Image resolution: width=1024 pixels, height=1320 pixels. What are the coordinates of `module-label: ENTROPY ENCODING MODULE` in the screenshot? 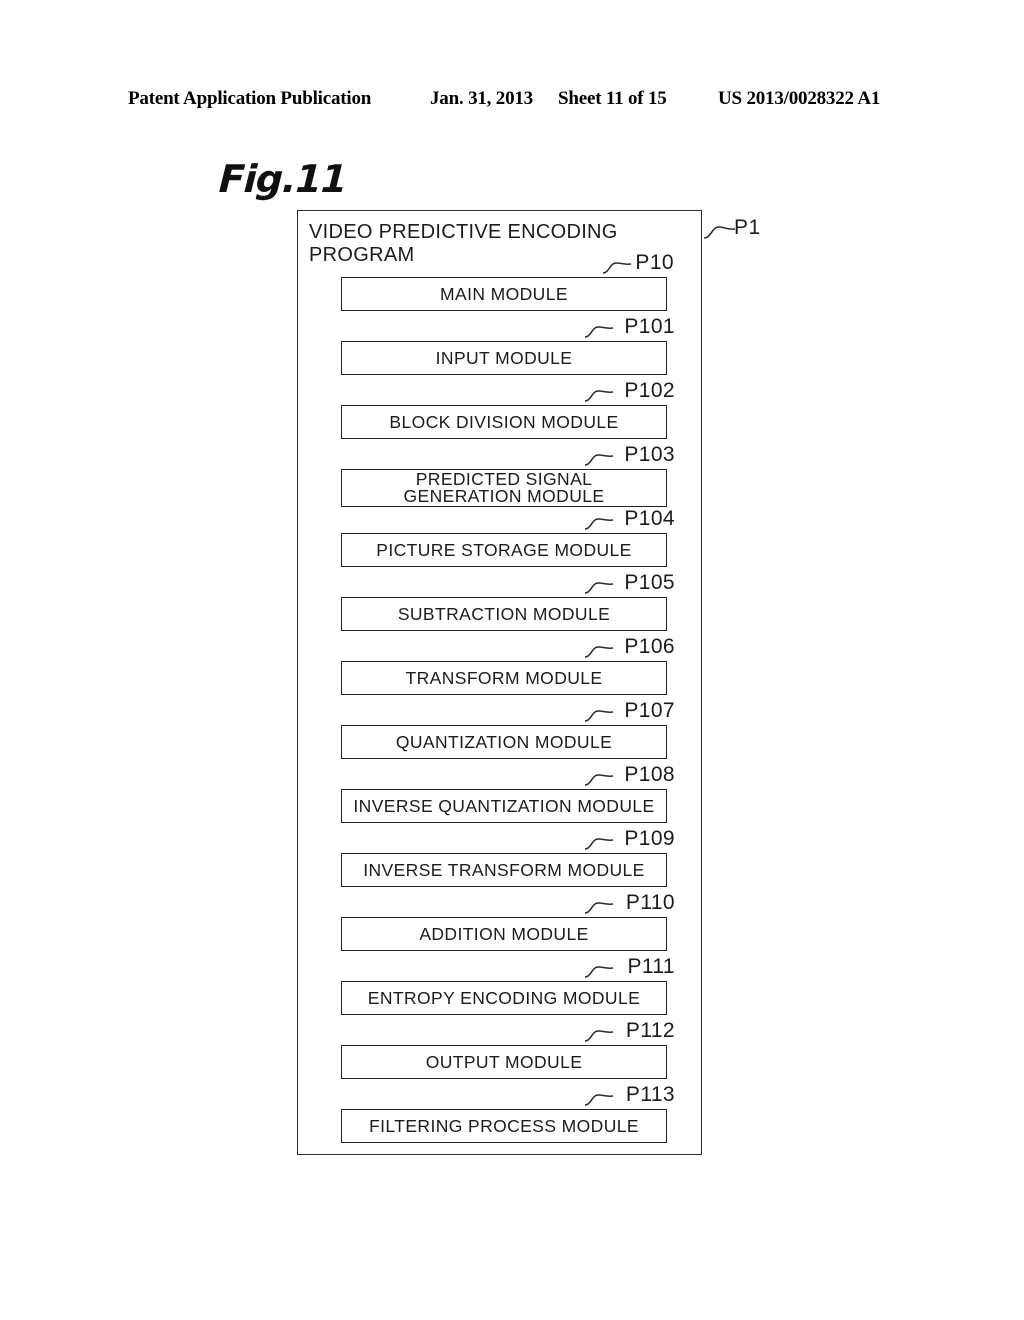 It's located at (504, 998).